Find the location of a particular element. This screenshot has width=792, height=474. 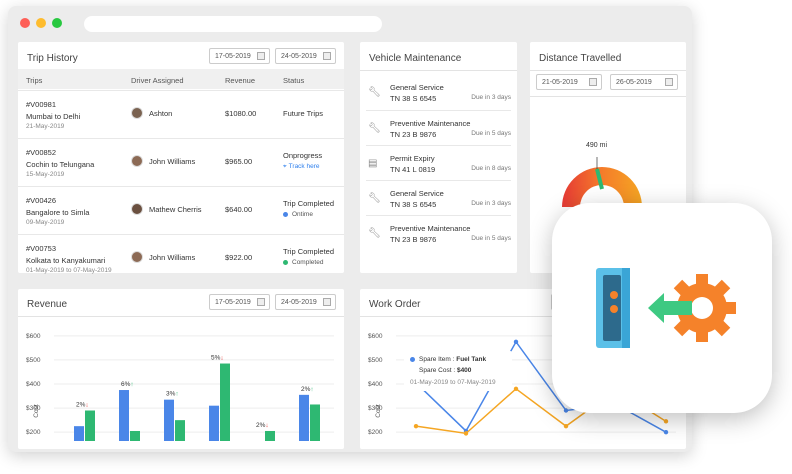

trip-date: 01-May-2019 to 07-May-2019 is located at coordinates (69, 270).